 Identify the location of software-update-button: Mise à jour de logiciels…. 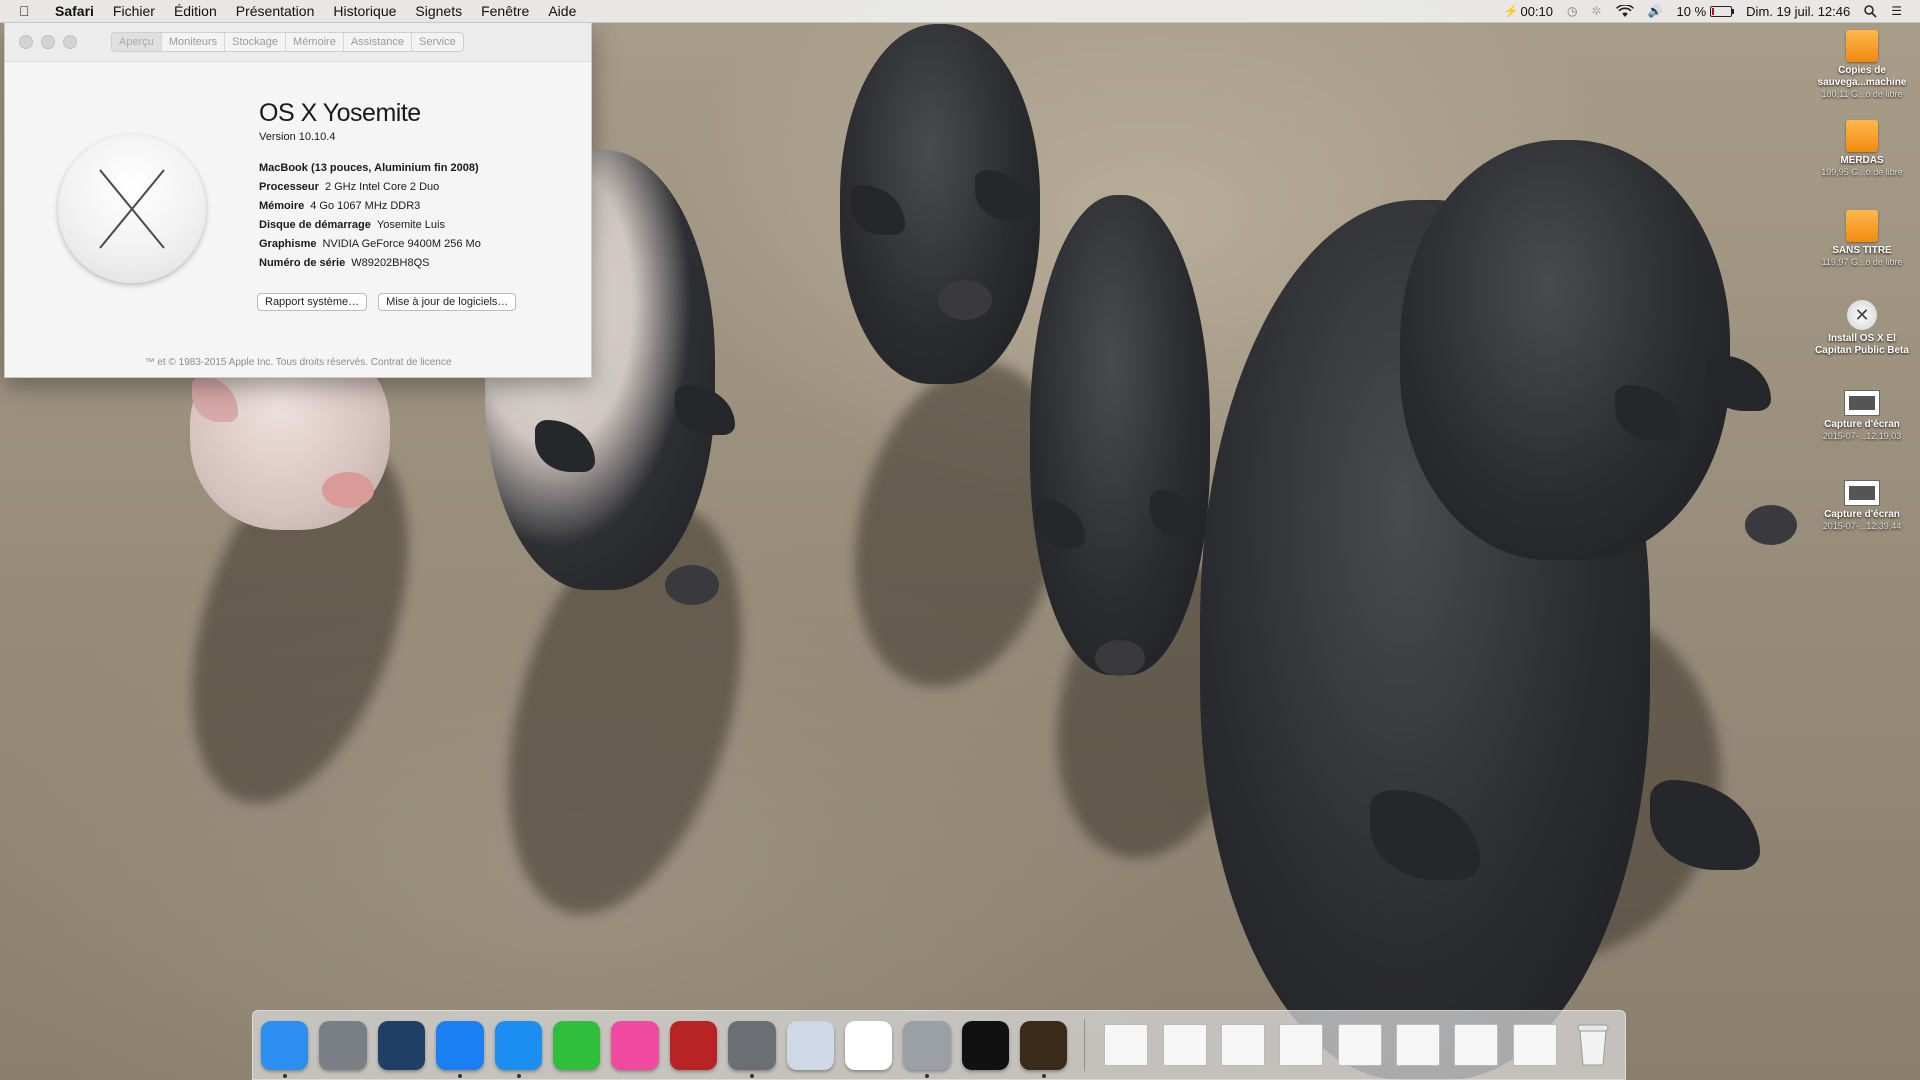
(447, 302).